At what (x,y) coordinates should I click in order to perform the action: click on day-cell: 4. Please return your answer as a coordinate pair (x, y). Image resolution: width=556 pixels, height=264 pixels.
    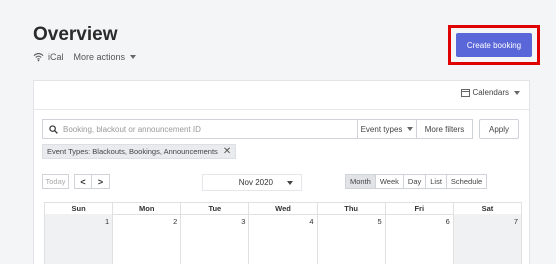
    Looking at the image, I should click on (282, 239).